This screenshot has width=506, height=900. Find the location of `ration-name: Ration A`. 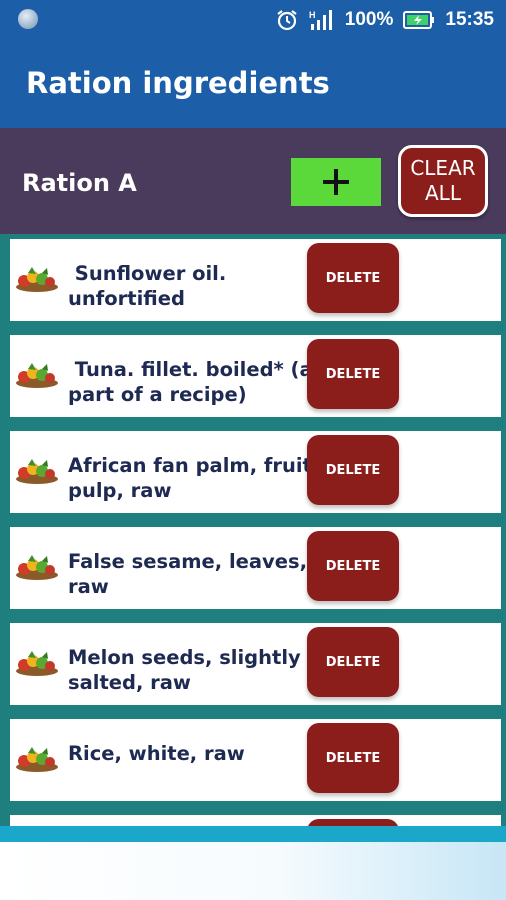

ration-name: Ration A is located at coordinates (79, 183).